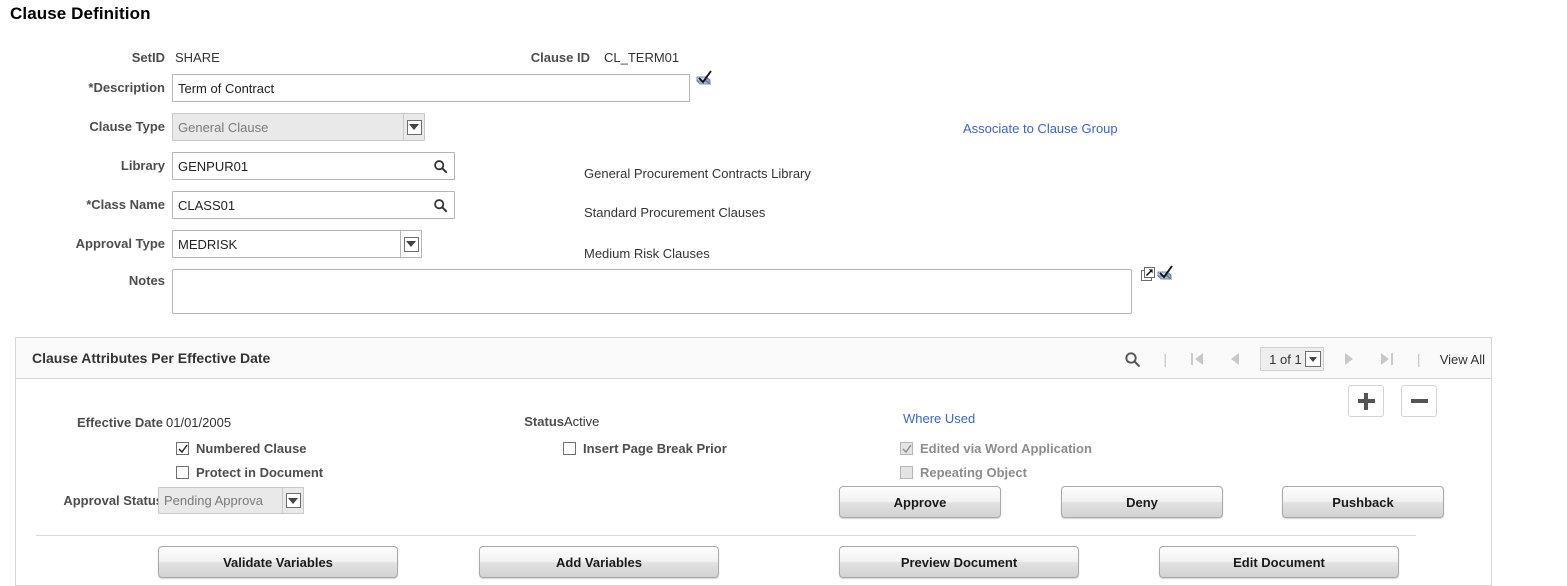 The width and height of the screenshot is (1567, 586). I want to click on class-name-lookup-button, so click(440, 205).